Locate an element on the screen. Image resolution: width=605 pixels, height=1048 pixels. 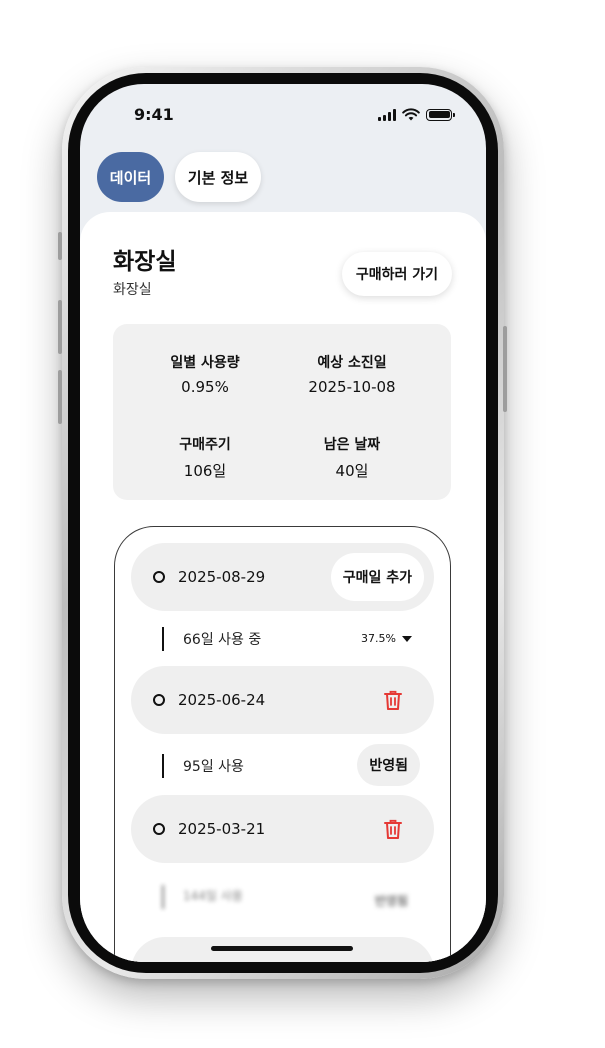
stat-label: 남은 날짜 is located at coordinates (352, 445).